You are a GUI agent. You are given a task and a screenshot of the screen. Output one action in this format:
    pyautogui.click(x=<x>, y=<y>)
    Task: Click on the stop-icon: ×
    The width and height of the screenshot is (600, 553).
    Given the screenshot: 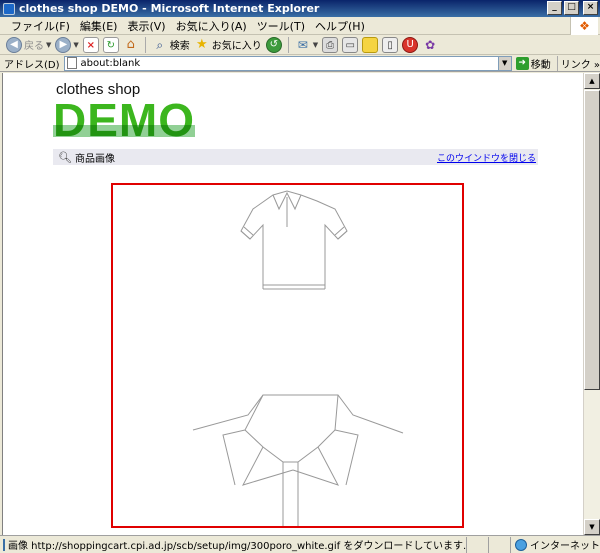 What is the action you would take?
    pyautogui.click(x=90, y=44)
    